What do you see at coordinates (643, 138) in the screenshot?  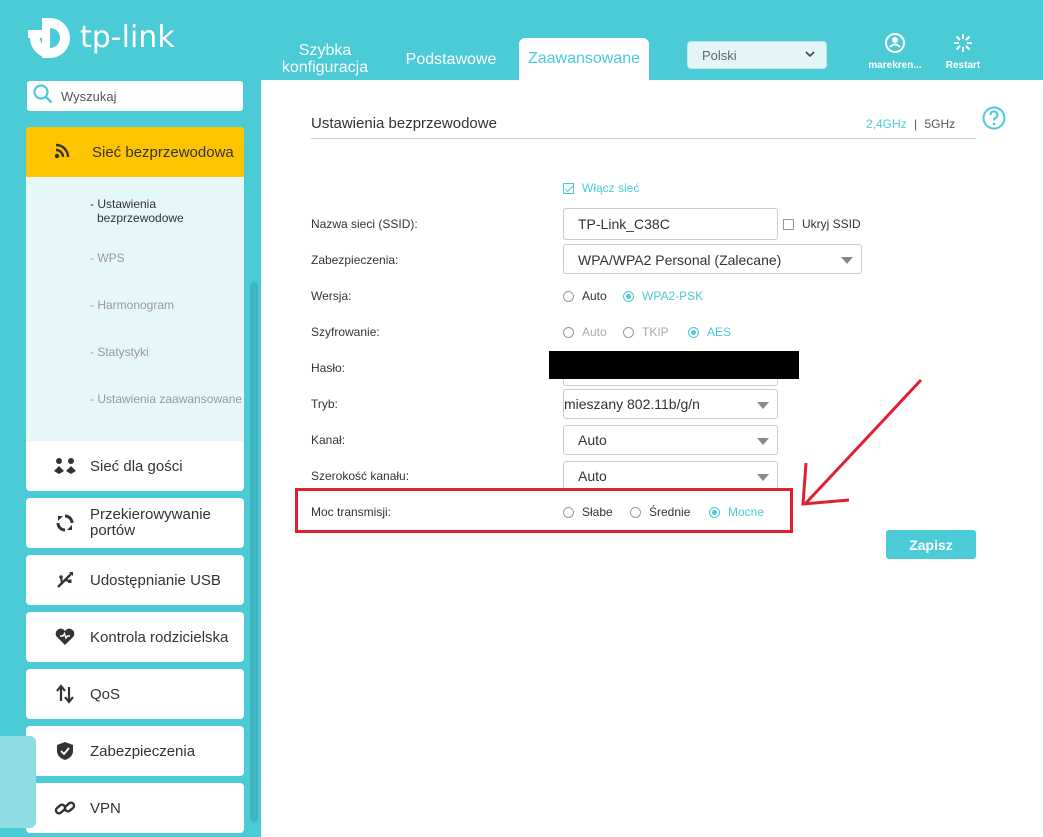 I see `title-divider` at bounding box center [643, 138].